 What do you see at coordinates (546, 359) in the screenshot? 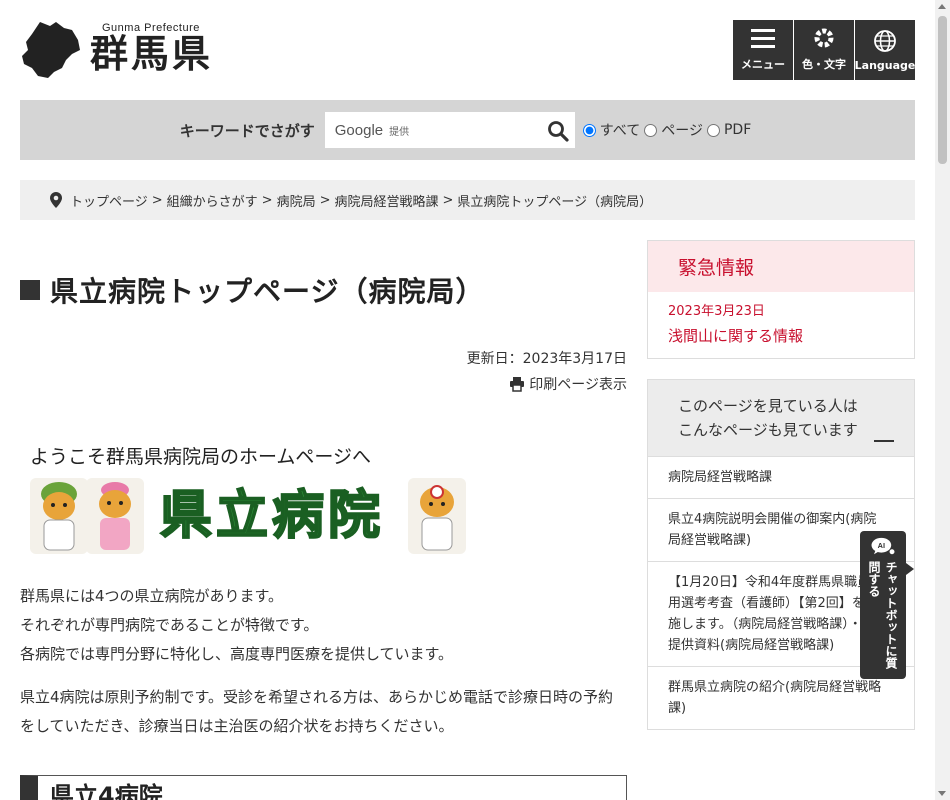
I see `updated-date: 更新日：2023年3月17日` at bounding box center [546, 359].